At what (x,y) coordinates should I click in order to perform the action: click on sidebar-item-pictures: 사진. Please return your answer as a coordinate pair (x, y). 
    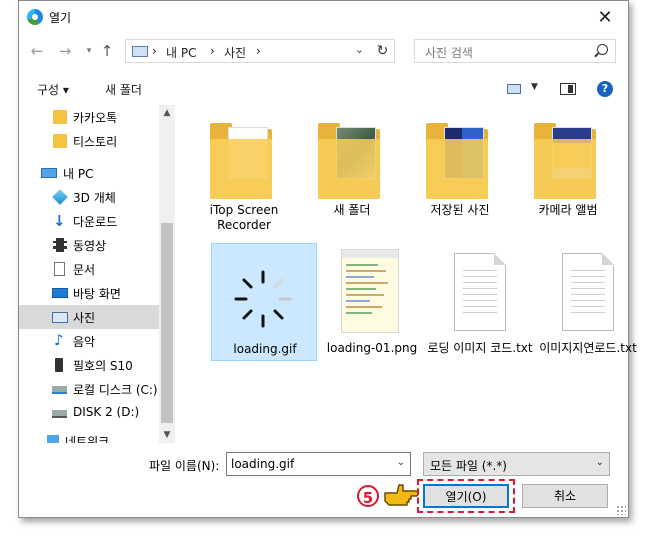
    Looking at the image, I should click on (89, 317).